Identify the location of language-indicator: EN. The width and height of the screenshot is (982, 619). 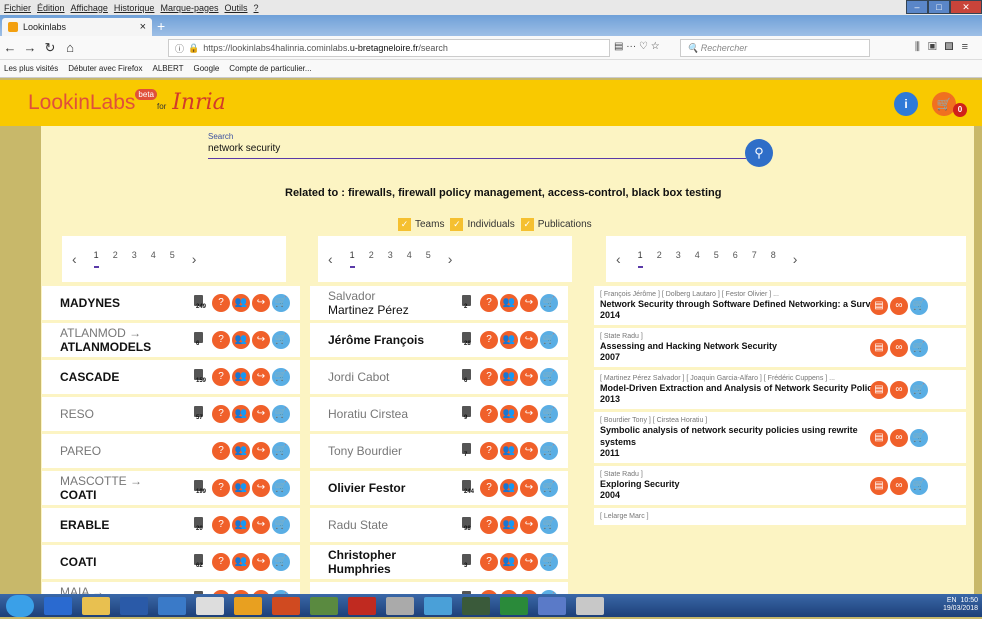
(952, 600).